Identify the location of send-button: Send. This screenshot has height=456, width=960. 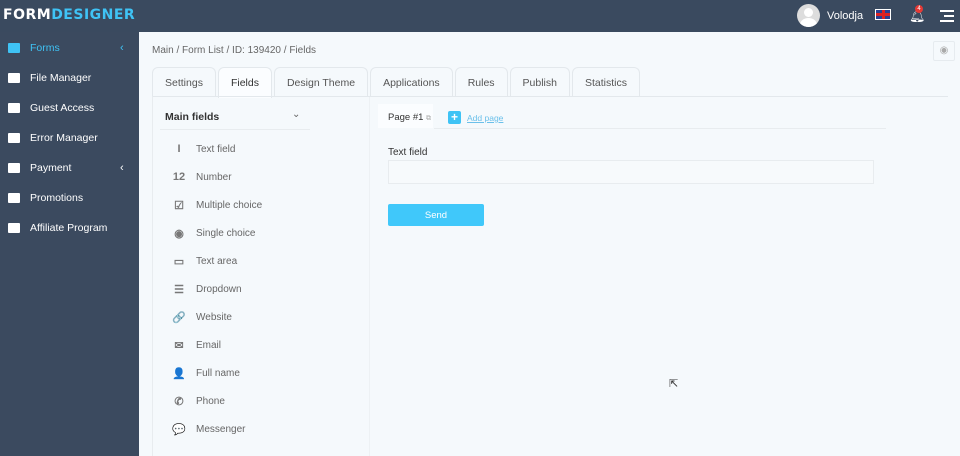
(436, 215).